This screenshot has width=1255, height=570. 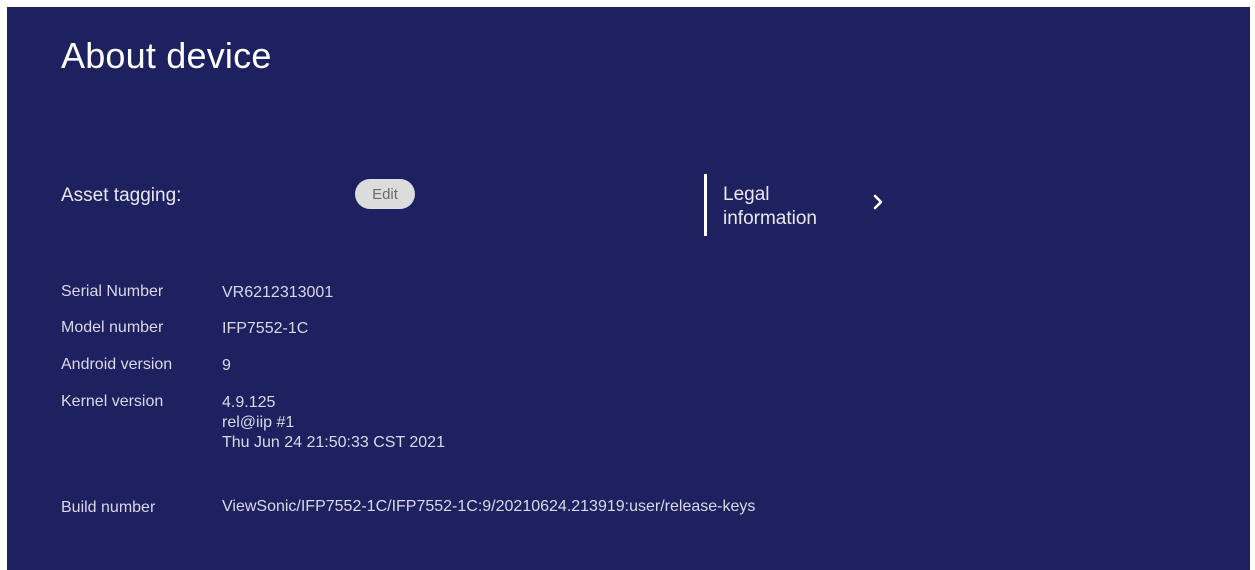 I want to click on kernel-version-line: rel@iip #1, so click(x=258, y=422).